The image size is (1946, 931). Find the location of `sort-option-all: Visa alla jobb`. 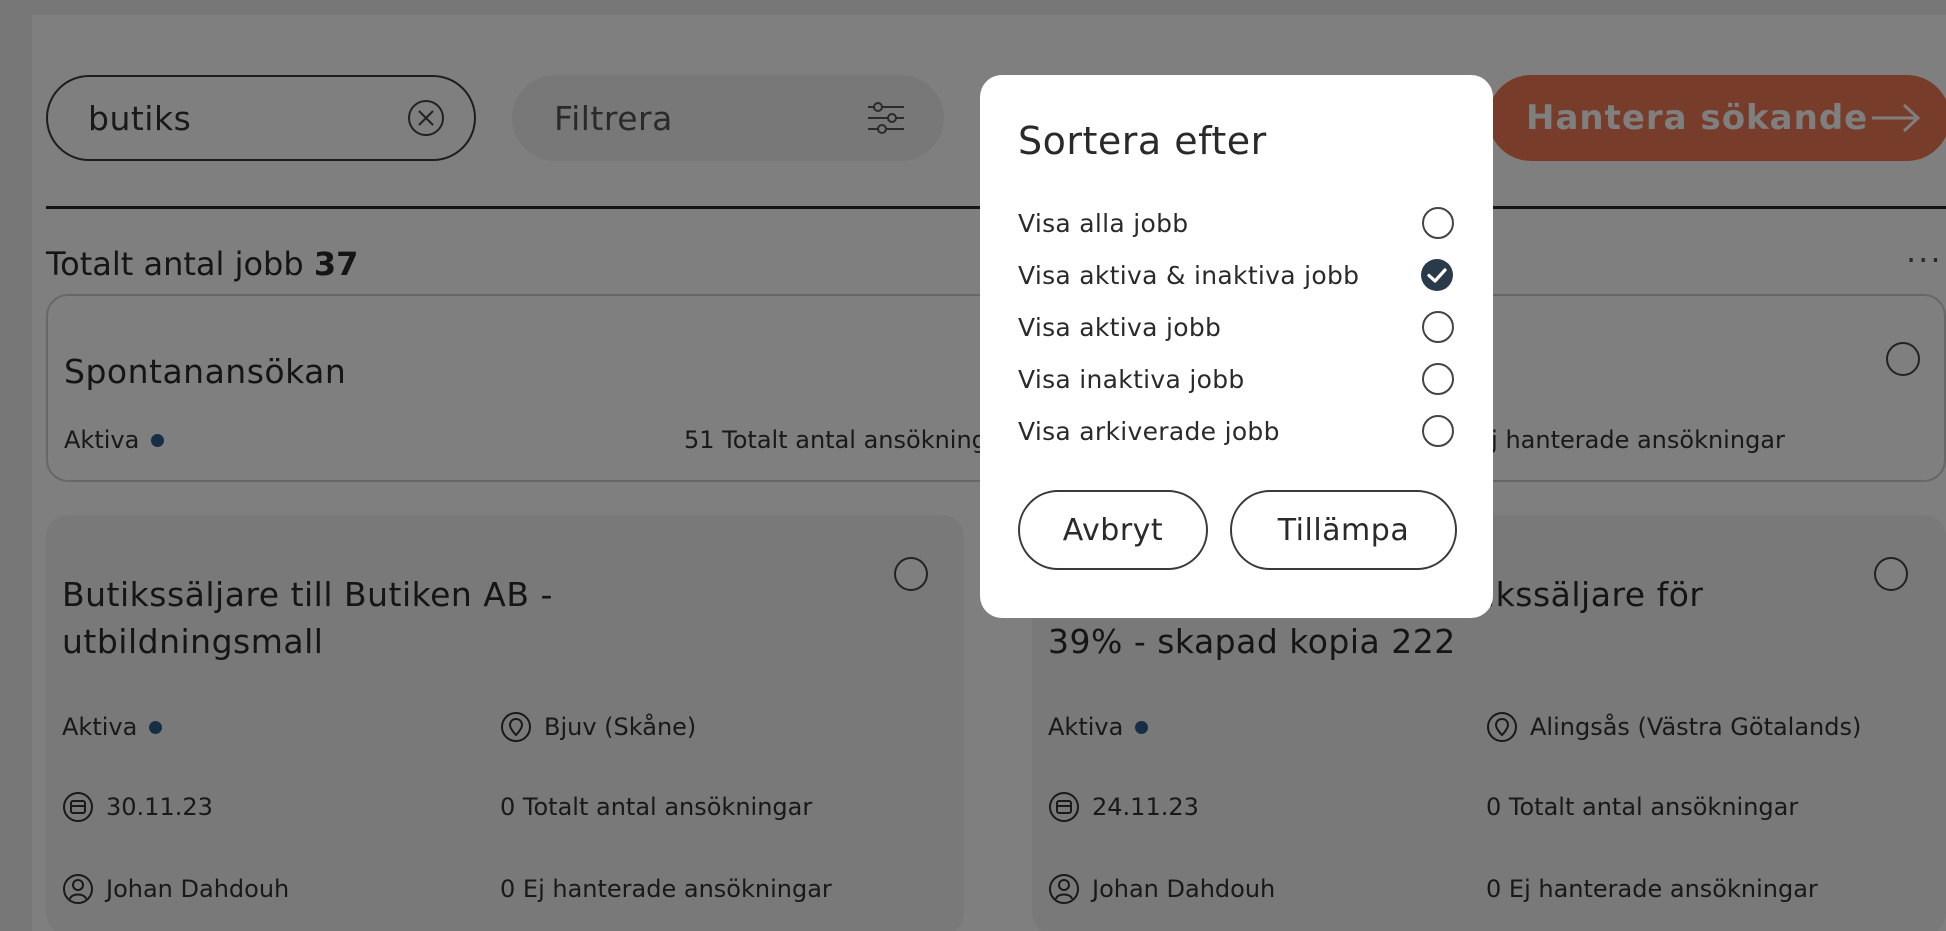

sort-option-all: Visa alla jobb is located at coordinates (1236, 223).